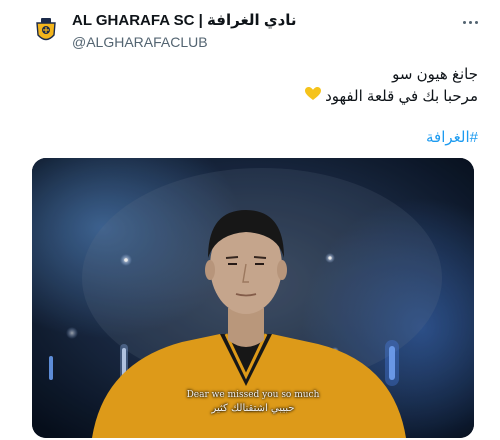 The image size is (500, 440). I want to click on display-name: AL GHARAFA SC | نادي الغرافة, so click(184, 21).